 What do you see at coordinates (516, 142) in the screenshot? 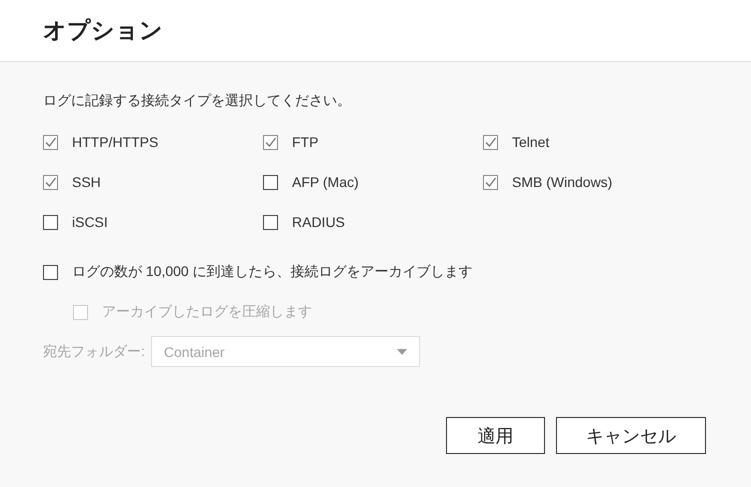
I see `checkbox-label: Telnet` at bounding box center [516, 142].